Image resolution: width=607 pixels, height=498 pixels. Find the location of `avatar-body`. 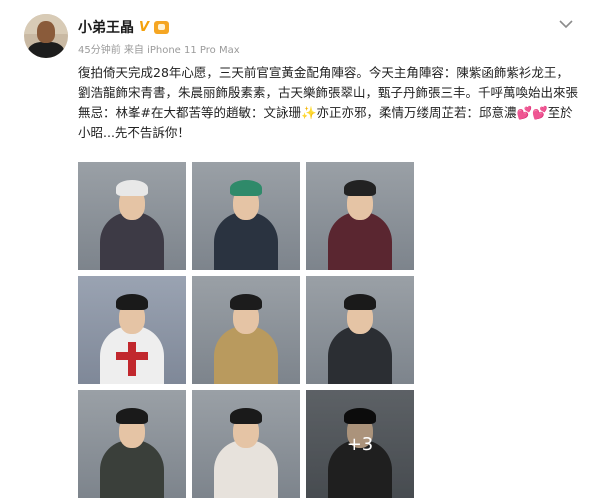

avatar-body is located at coordinates (46, 50).